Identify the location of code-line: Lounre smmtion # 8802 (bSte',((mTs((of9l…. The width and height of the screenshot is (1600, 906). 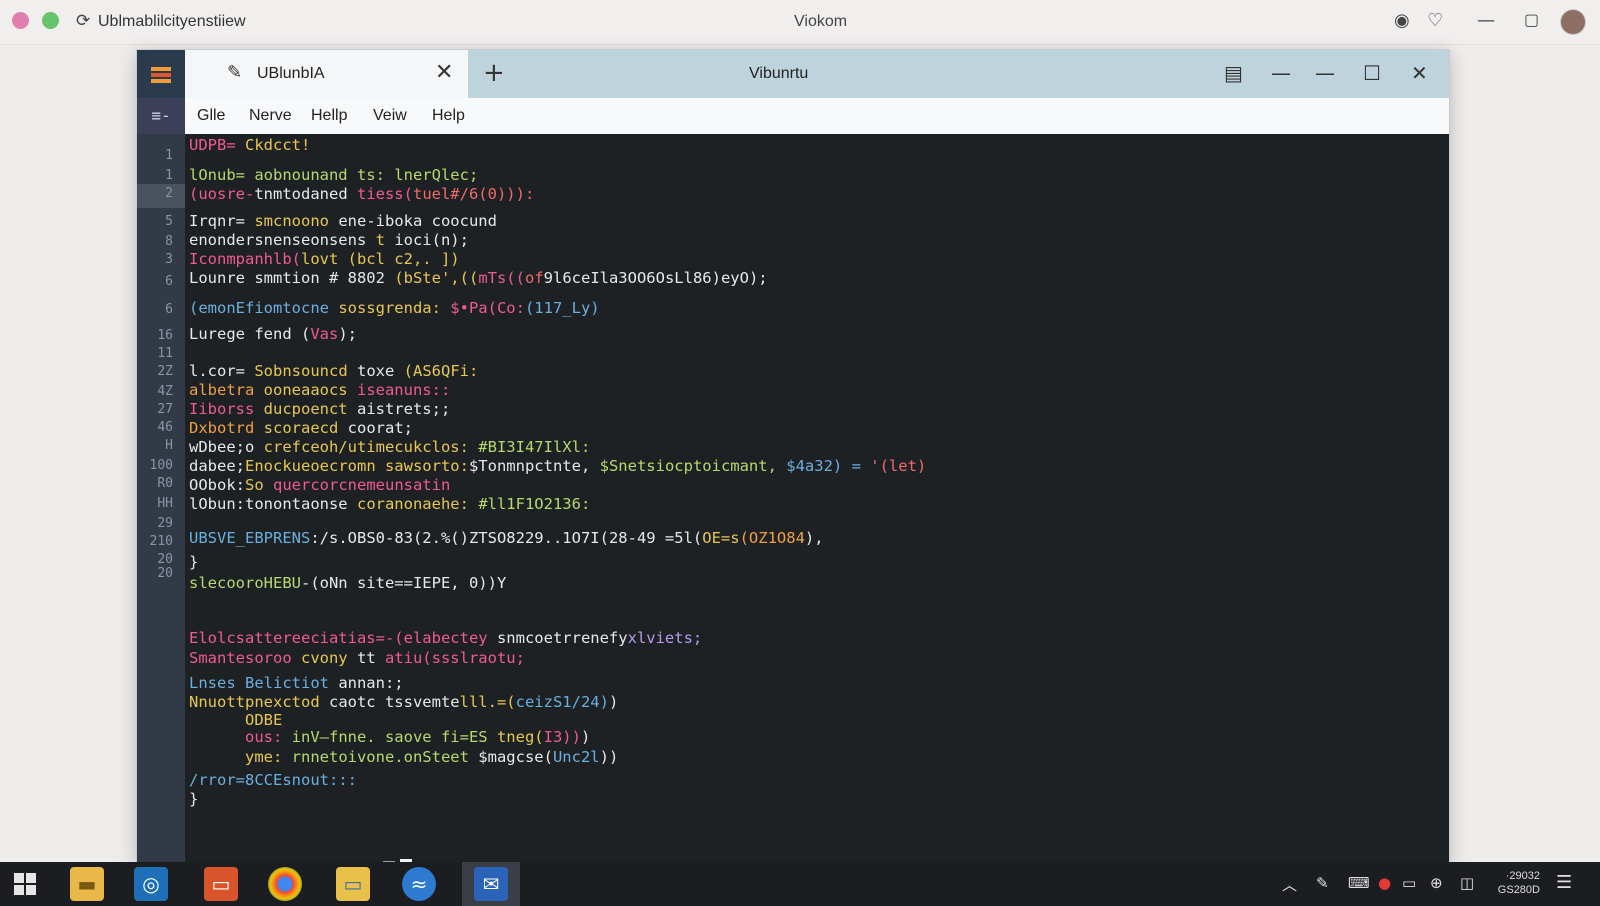
(478, 278).